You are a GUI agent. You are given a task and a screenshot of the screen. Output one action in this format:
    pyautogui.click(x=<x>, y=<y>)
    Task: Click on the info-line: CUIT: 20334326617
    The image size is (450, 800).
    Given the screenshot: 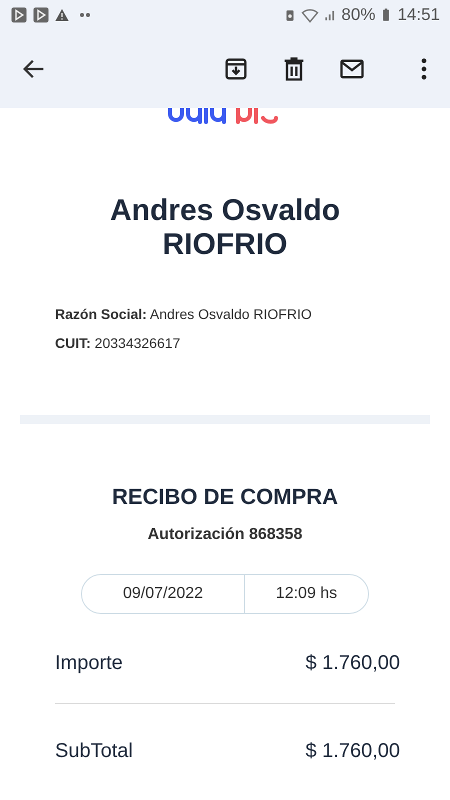 What is the action you would take?
    pyautogui.click(x=118, y=343)
    